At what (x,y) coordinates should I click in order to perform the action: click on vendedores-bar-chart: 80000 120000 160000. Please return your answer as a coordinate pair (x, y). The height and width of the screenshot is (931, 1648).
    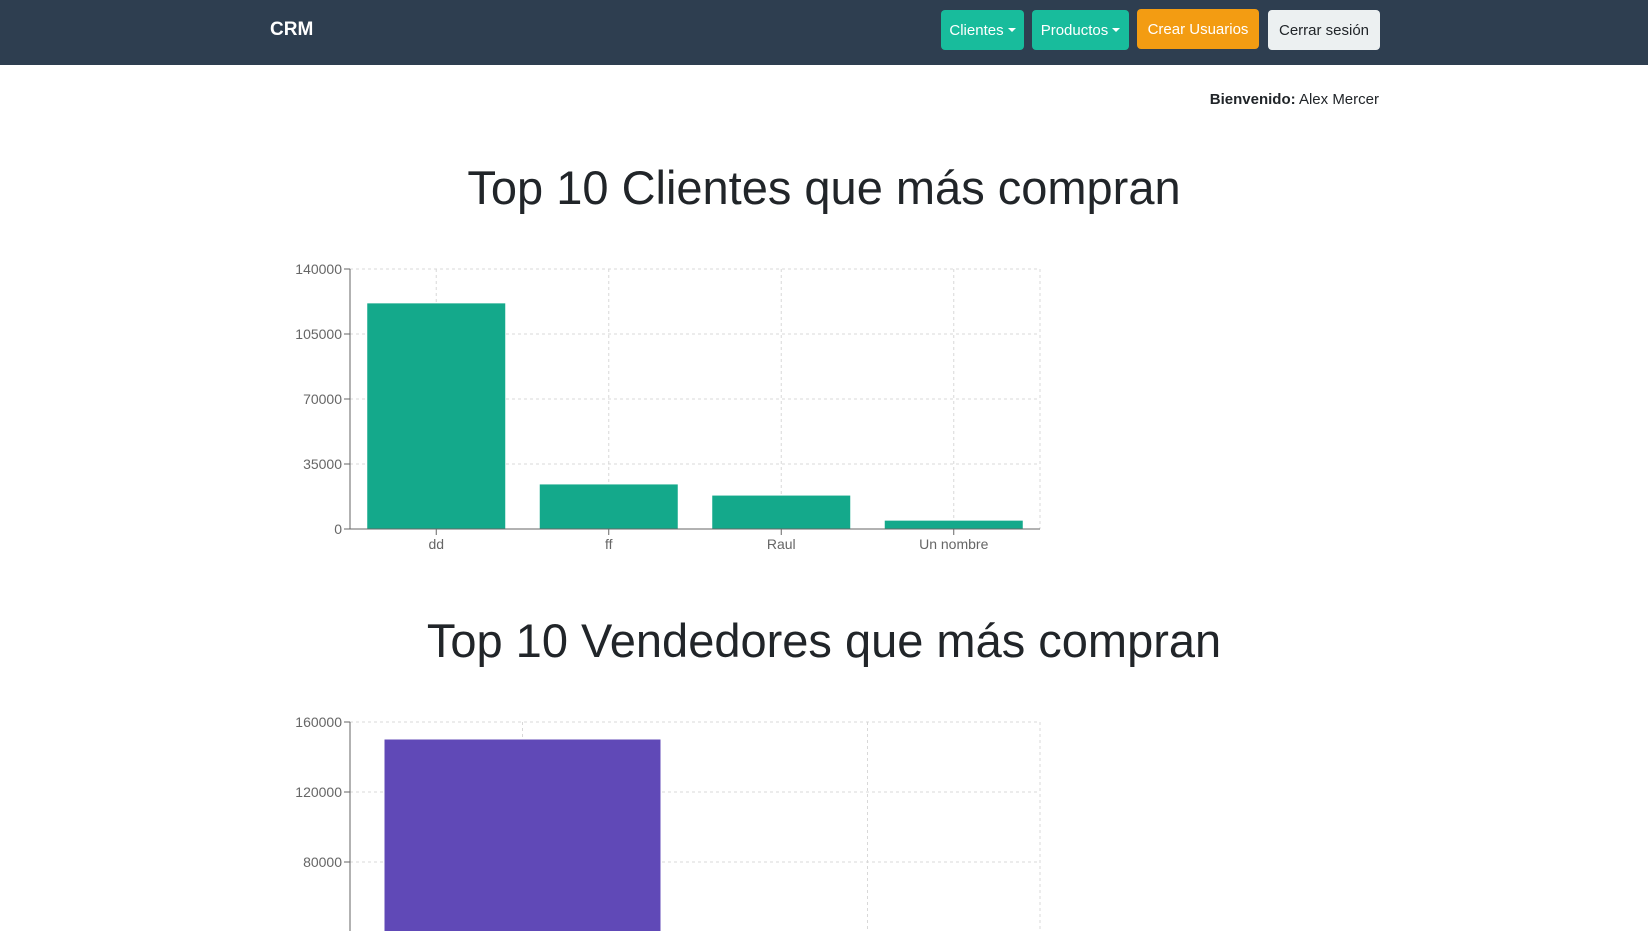
    Looking at the image, I should click on (668, 822).